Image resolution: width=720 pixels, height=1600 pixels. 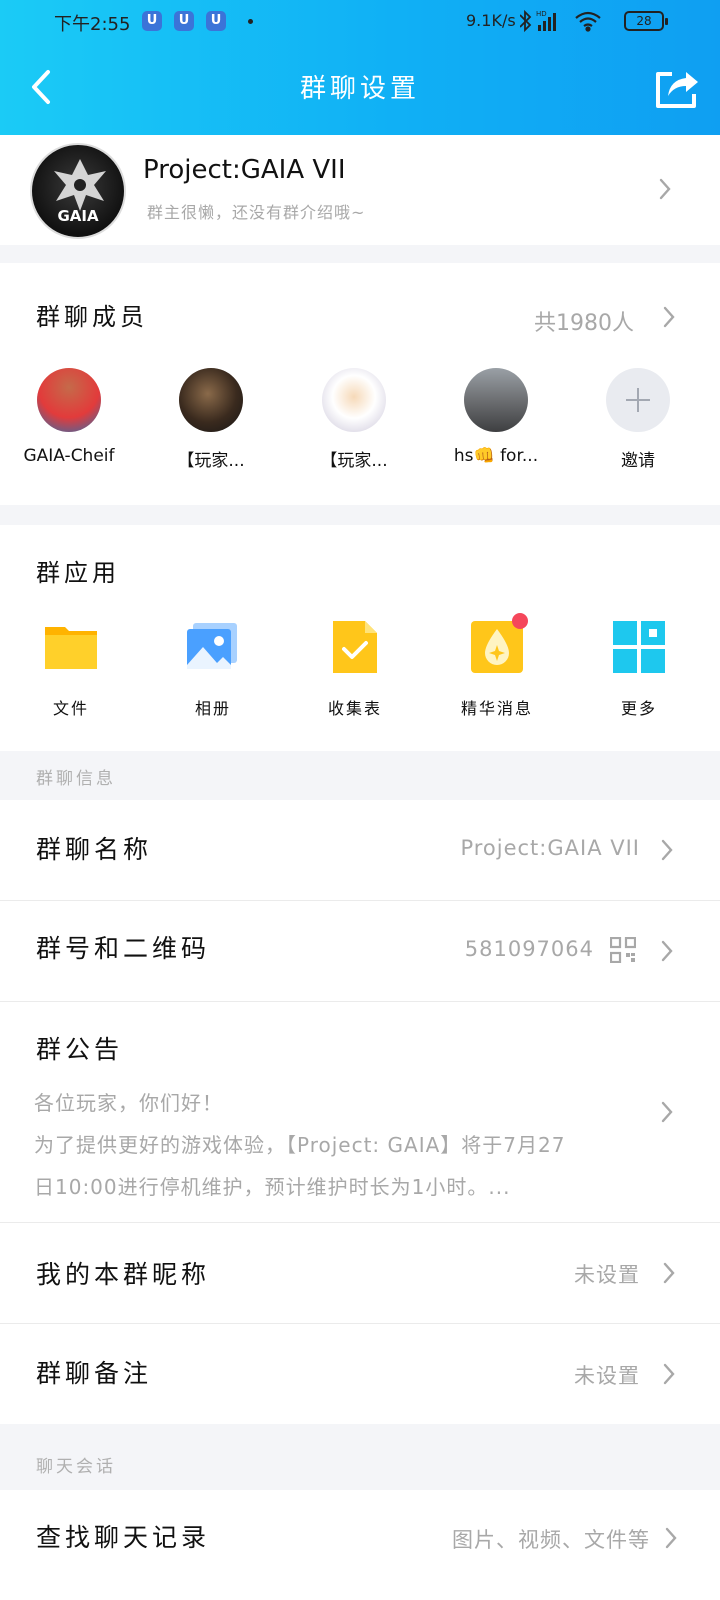 What do you see at coordinates (360, 190) in the screenshot?
I see `group-profile-row: GAIA Project:GAIA VII 群主很懒，还没有群介绍哦~` at bounding box center [360, 190].